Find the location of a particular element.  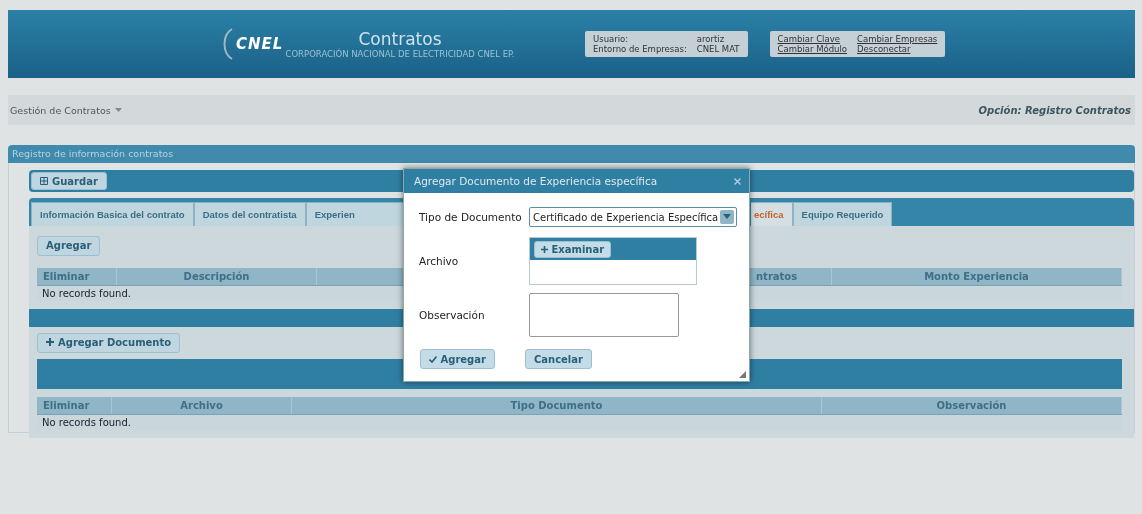

info-value: CNEL MAT is located at coordinates (718, 49).